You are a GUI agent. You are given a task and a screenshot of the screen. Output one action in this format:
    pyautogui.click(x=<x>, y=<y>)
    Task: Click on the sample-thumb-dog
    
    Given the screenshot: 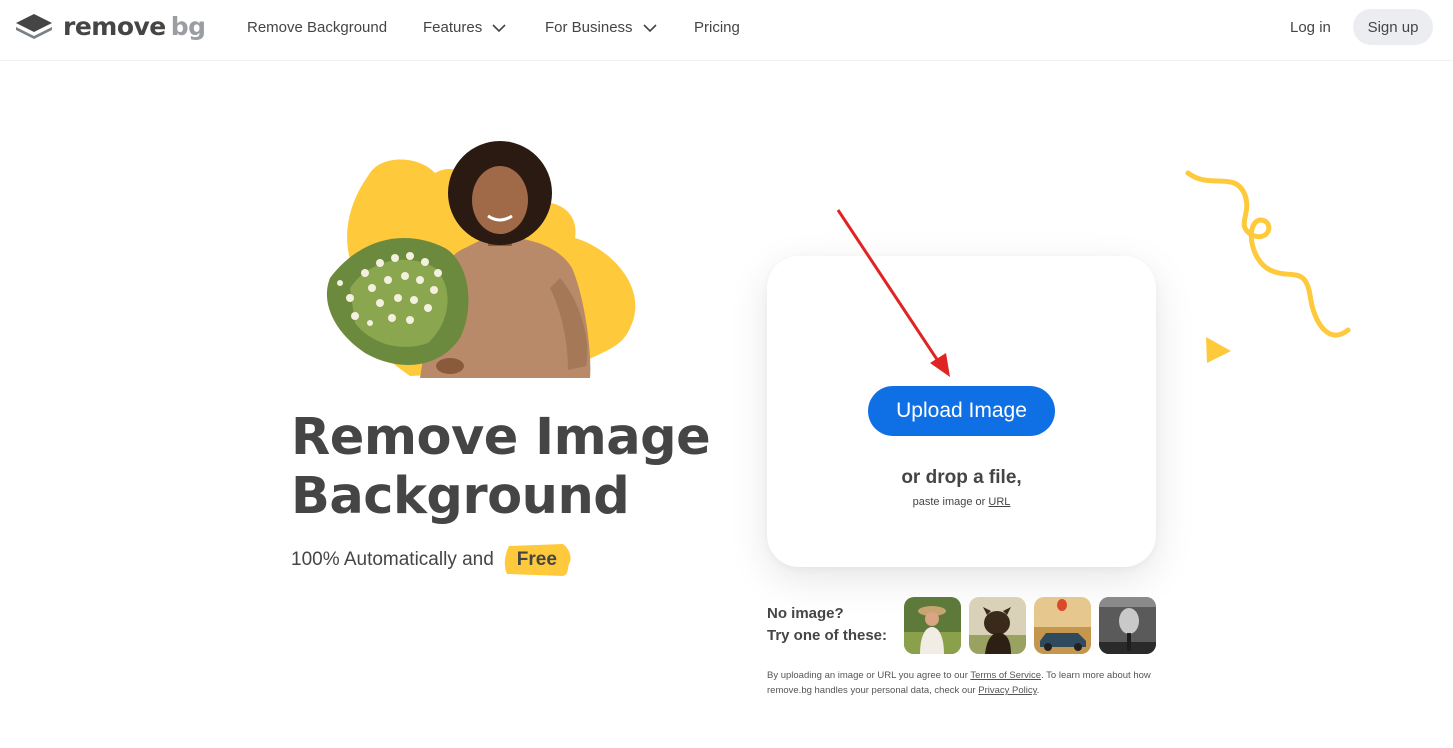 What is the action you would take?
    pyautogui.click(x=997, y=625)
    